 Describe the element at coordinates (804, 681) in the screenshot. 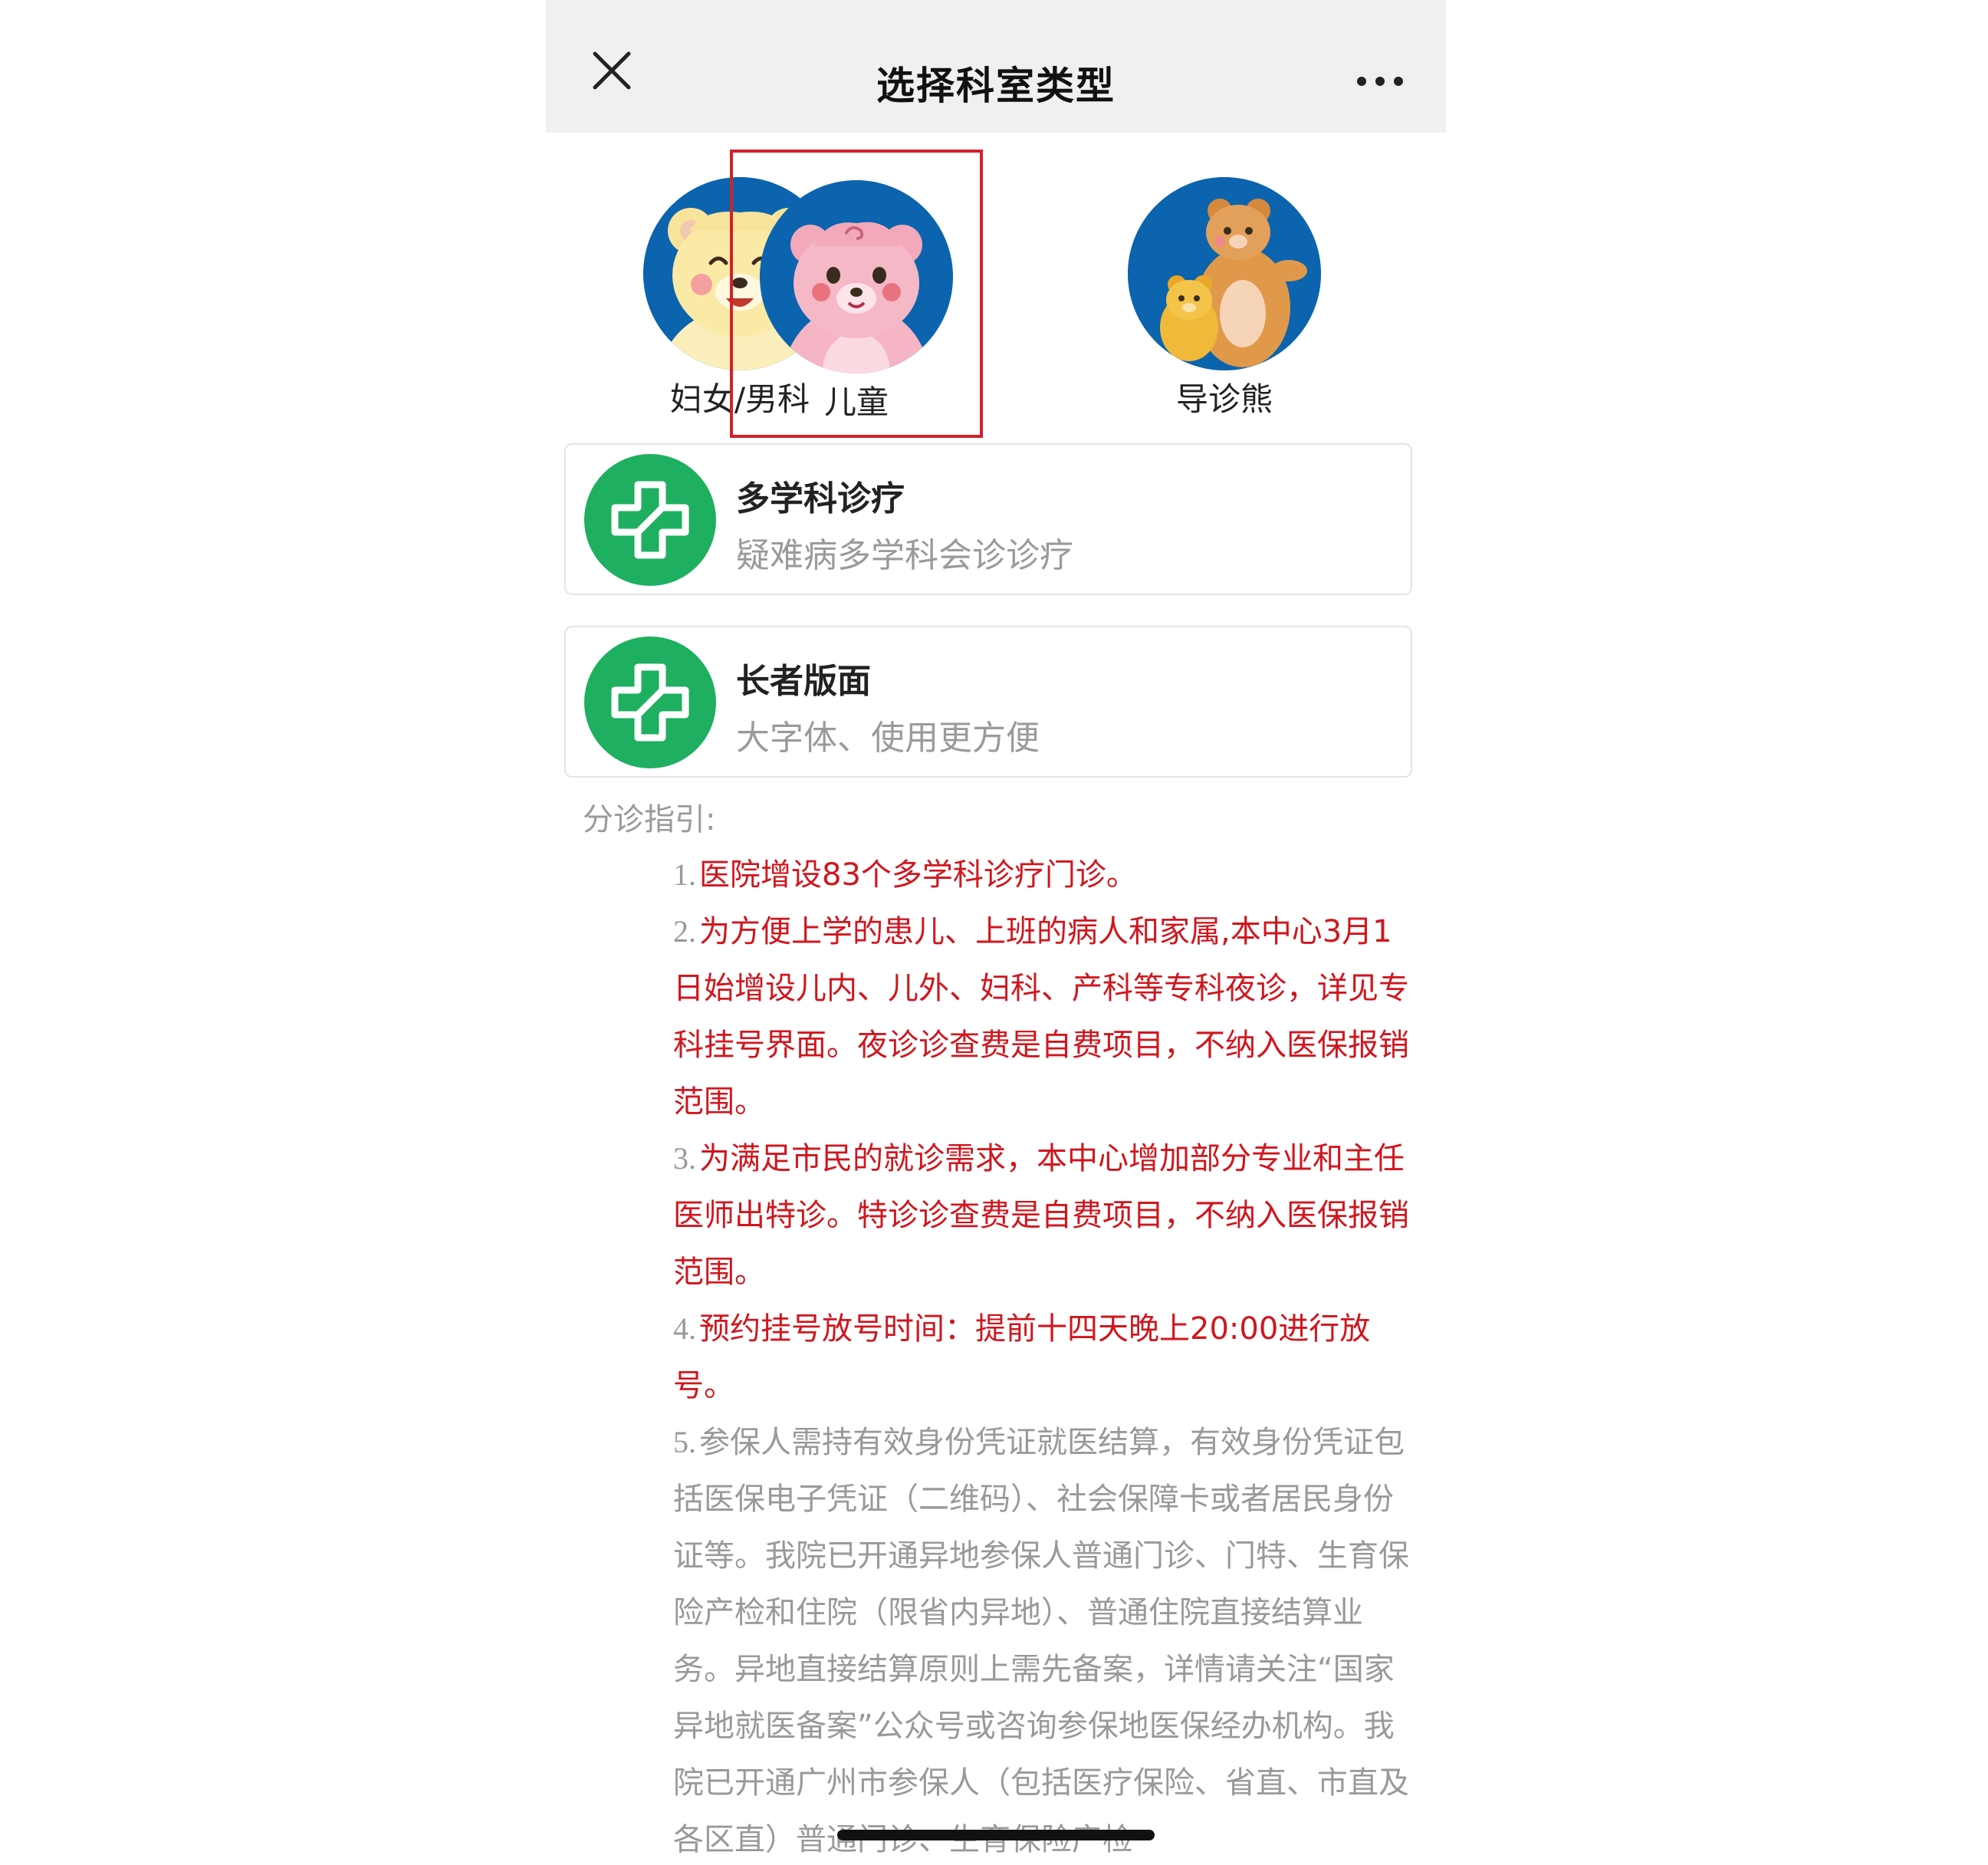

I see `card-title: 长者版面` at that location.